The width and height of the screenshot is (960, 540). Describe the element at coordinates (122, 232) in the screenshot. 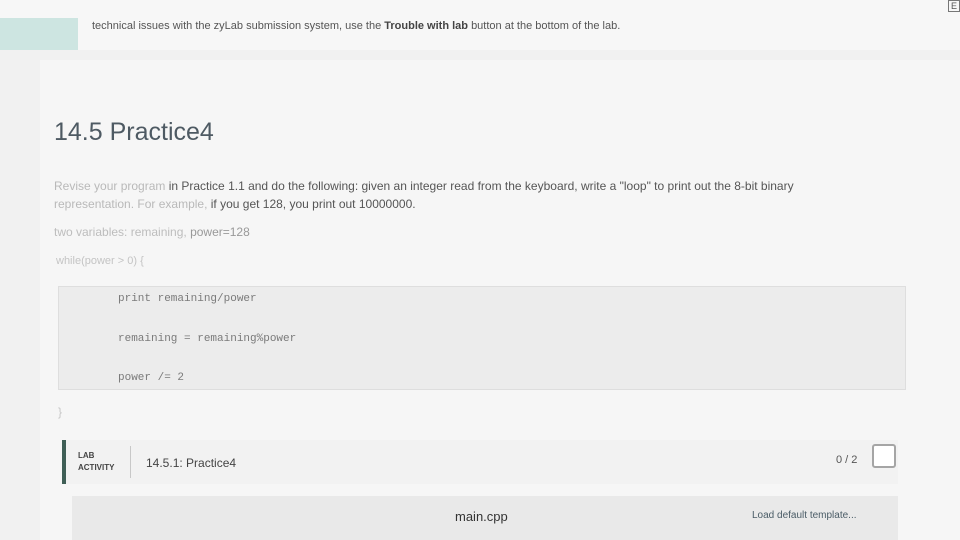

I see `variables-faded: two variables: remaining,` at that location.